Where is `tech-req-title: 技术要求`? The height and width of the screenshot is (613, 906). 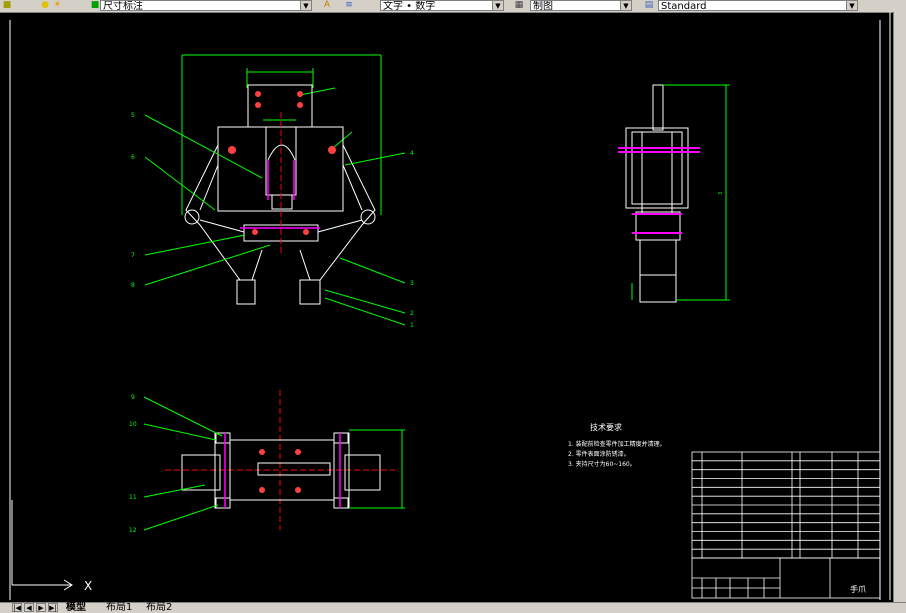
tech-req-title: 技术要求 is located at coordinates (606, 427).